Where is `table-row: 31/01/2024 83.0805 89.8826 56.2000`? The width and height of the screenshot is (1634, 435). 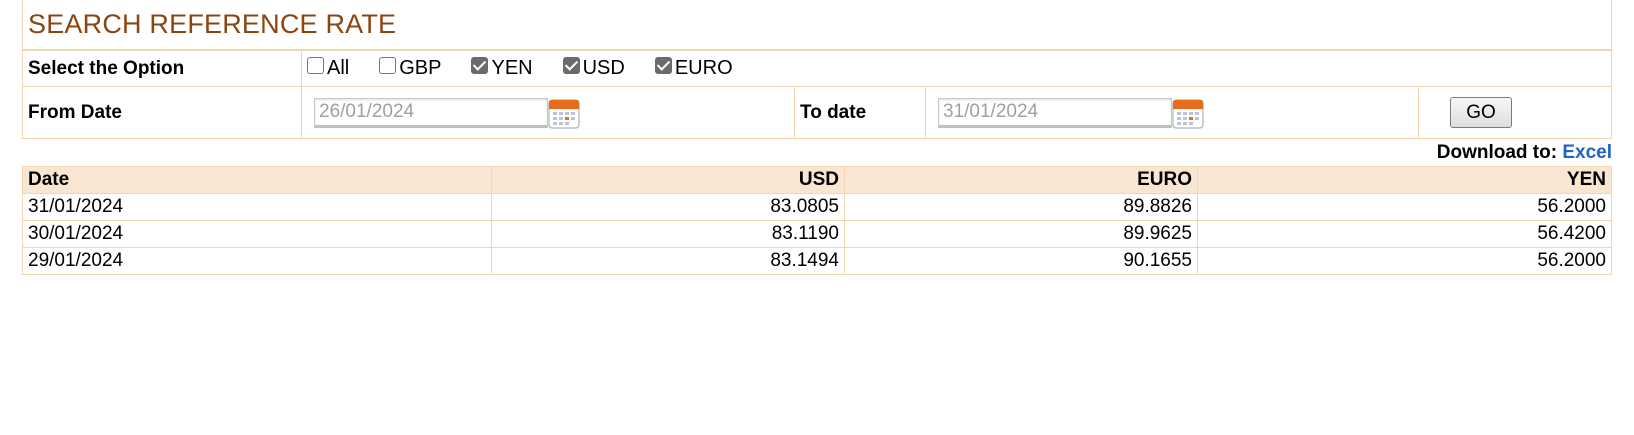 table-row: 31/01/2024 83.0805 89.8826 56.2000 is located at coordinates (817, 207).